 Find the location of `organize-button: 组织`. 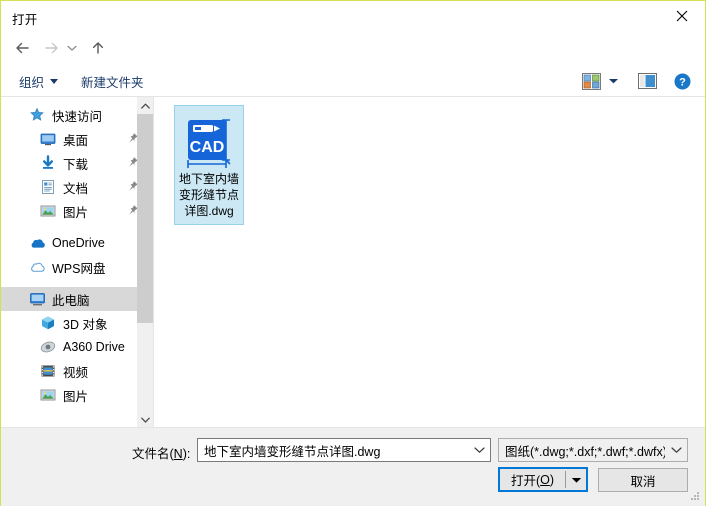

organize-button: 组织 is located at coordinates (38, 81).